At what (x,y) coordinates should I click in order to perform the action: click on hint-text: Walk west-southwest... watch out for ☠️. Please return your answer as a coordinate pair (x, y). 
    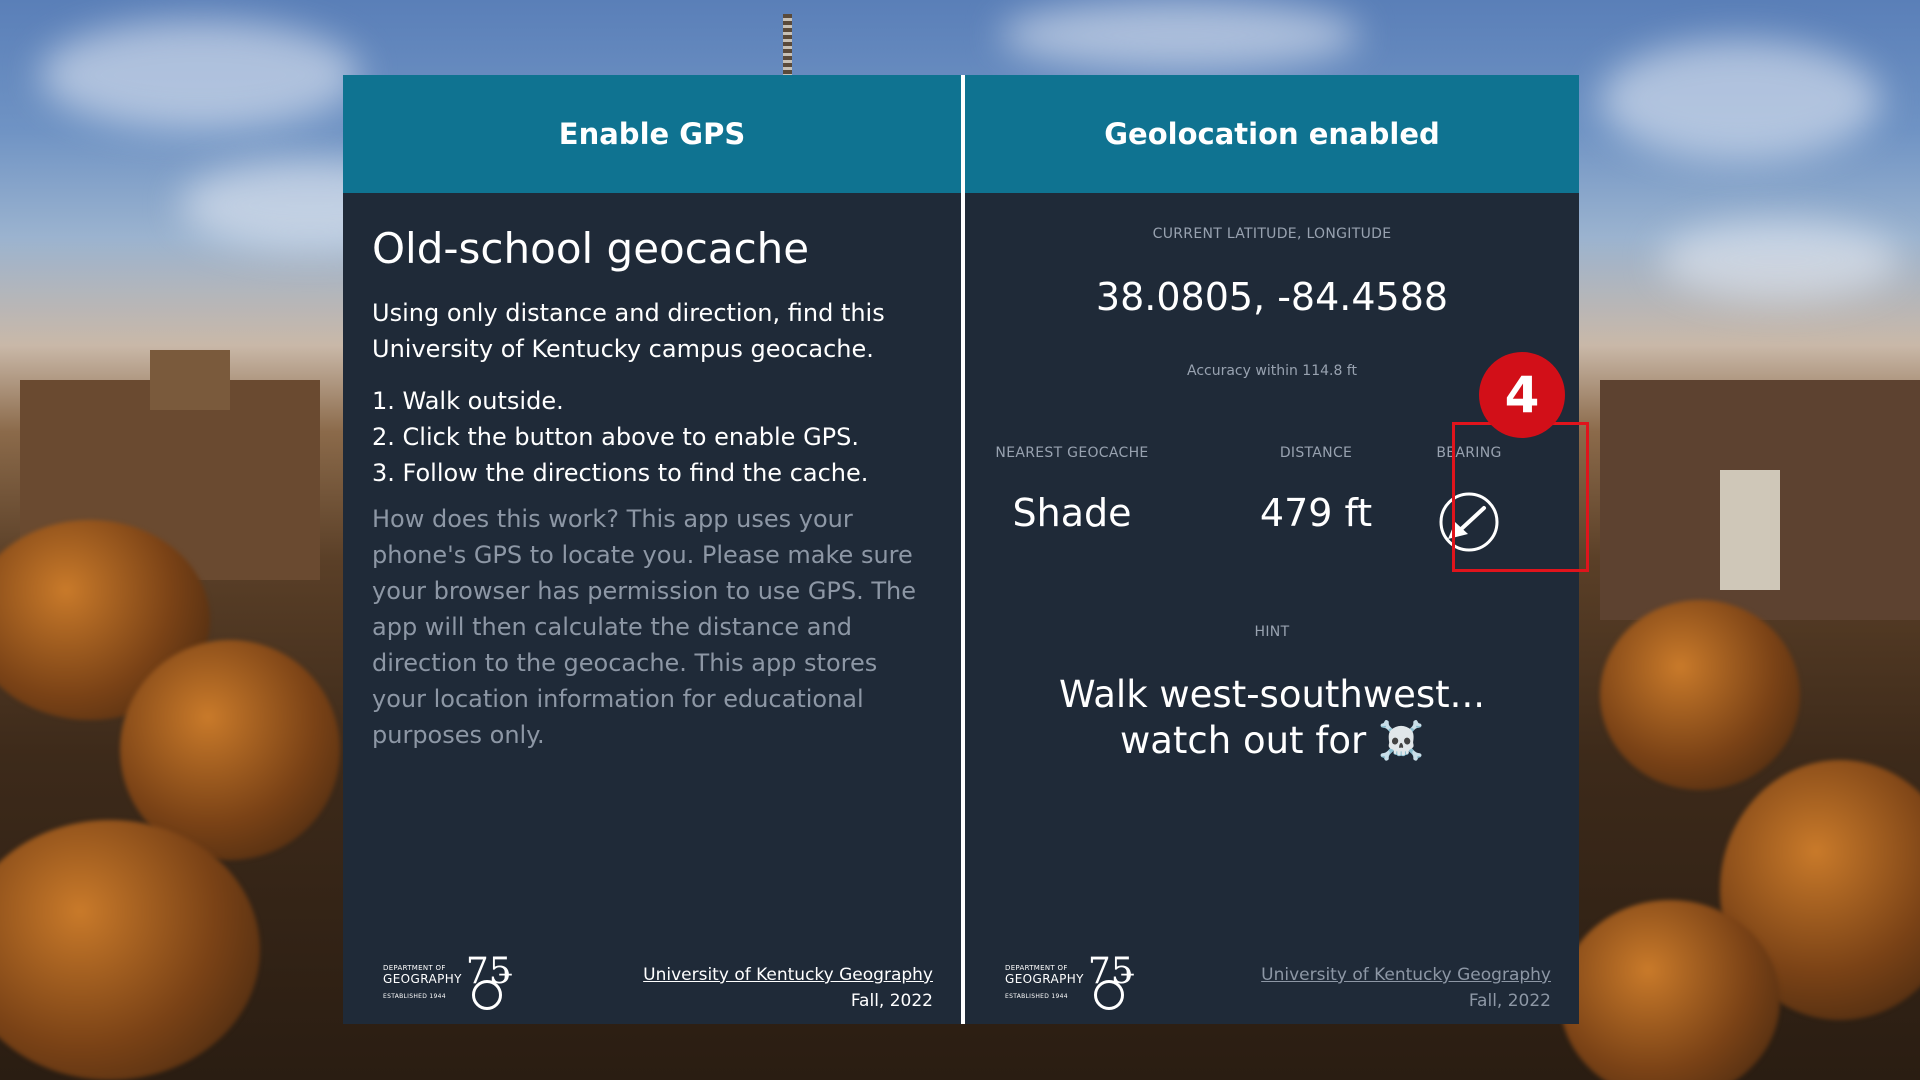
    Looking at the image, I should click on (1272, 718).